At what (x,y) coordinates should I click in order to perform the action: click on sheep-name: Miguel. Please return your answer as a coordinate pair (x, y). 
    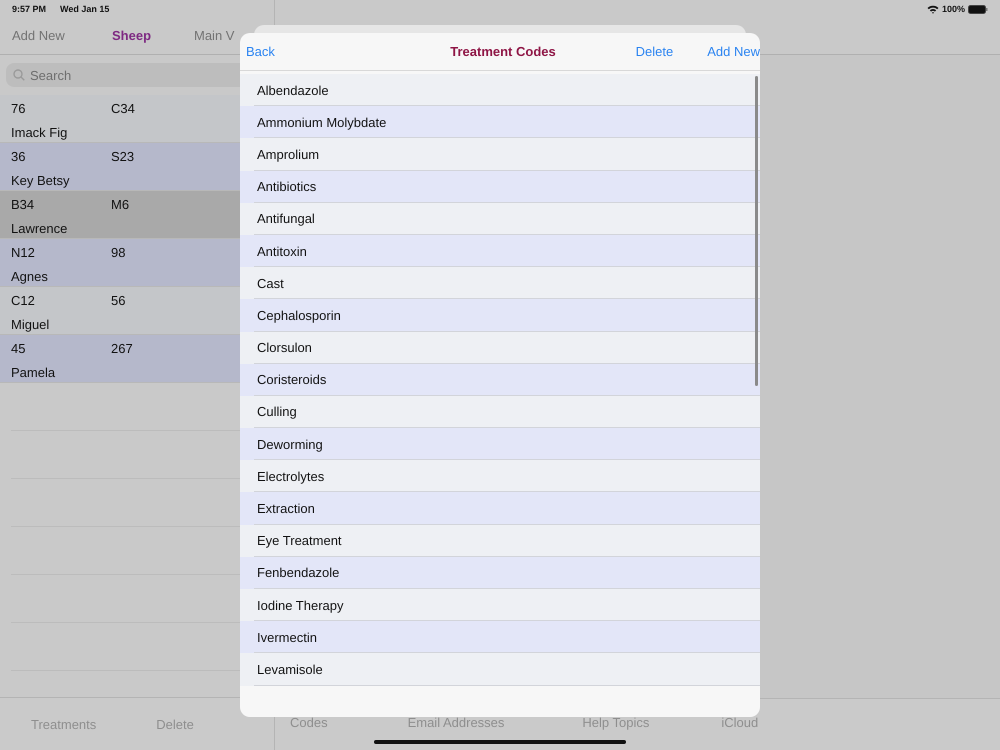
    Looking at the image, I should click on (30, 325).